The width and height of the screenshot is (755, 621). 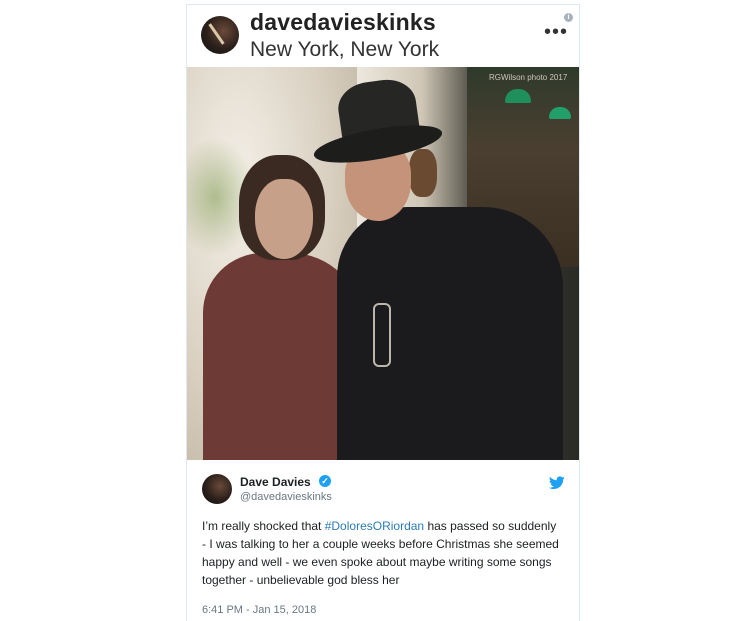 I want to click on instagram-header: davedavieskinks New York, New York ••• i, so click(x=383, y=36).